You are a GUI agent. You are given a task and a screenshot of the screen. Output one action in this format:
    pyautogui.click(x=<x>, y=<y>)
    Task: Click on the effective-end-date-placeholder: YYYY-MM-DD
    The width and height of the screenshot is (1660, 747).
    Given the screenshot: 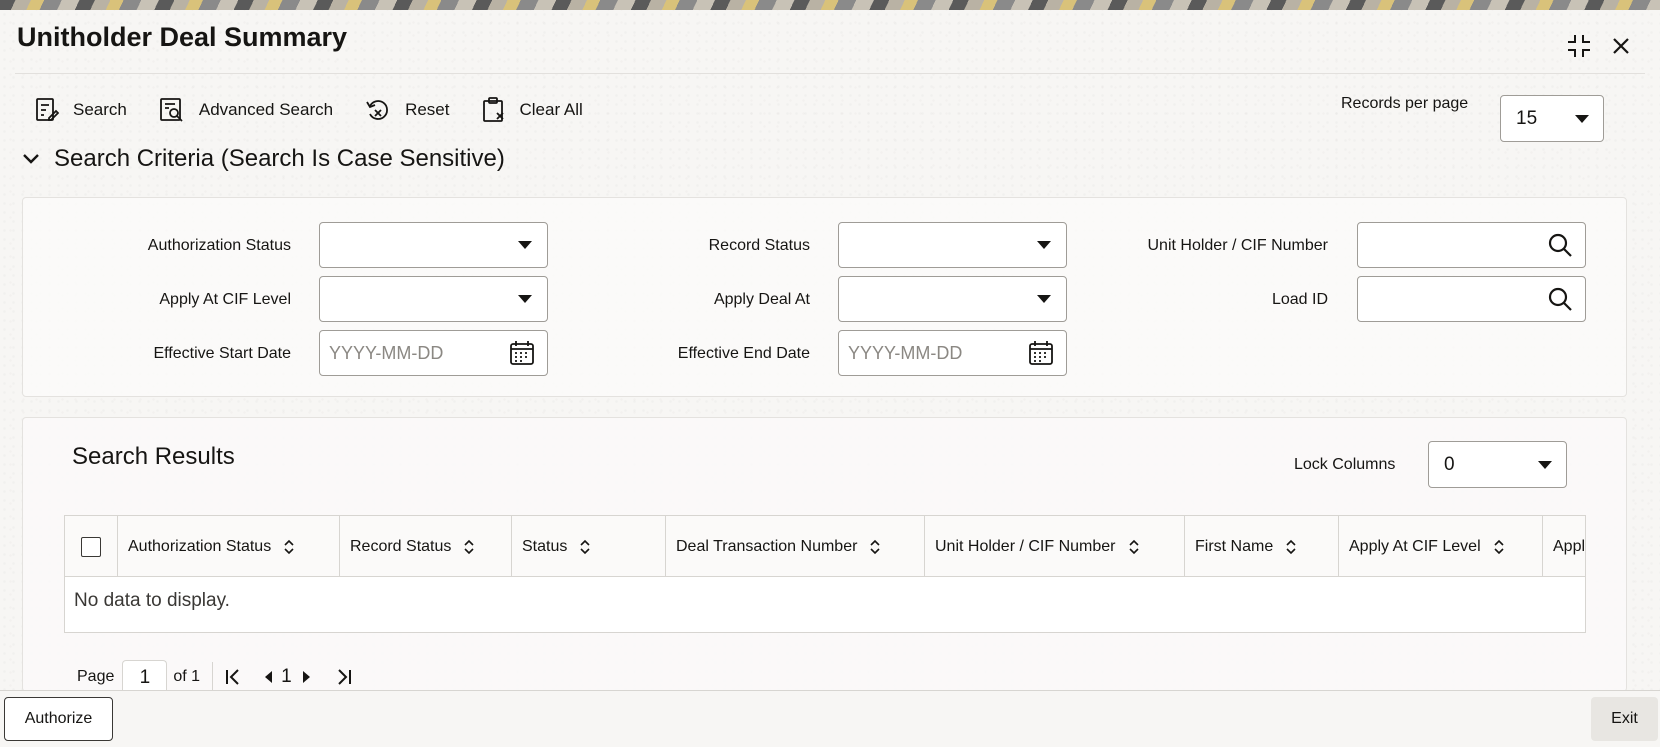 What is the action you would take?
    pyautogui.click(x=905, y=352)
    